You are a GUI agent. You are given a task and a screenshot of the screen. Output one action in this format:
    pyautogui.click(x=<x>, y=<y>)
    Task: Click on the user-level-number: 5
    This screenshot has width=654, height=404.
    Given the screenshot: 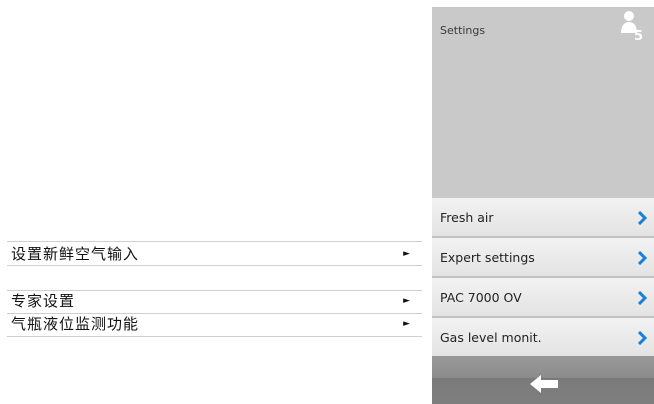 What is the action you would take?
    pyautogui.click(x=638, y=36)
    